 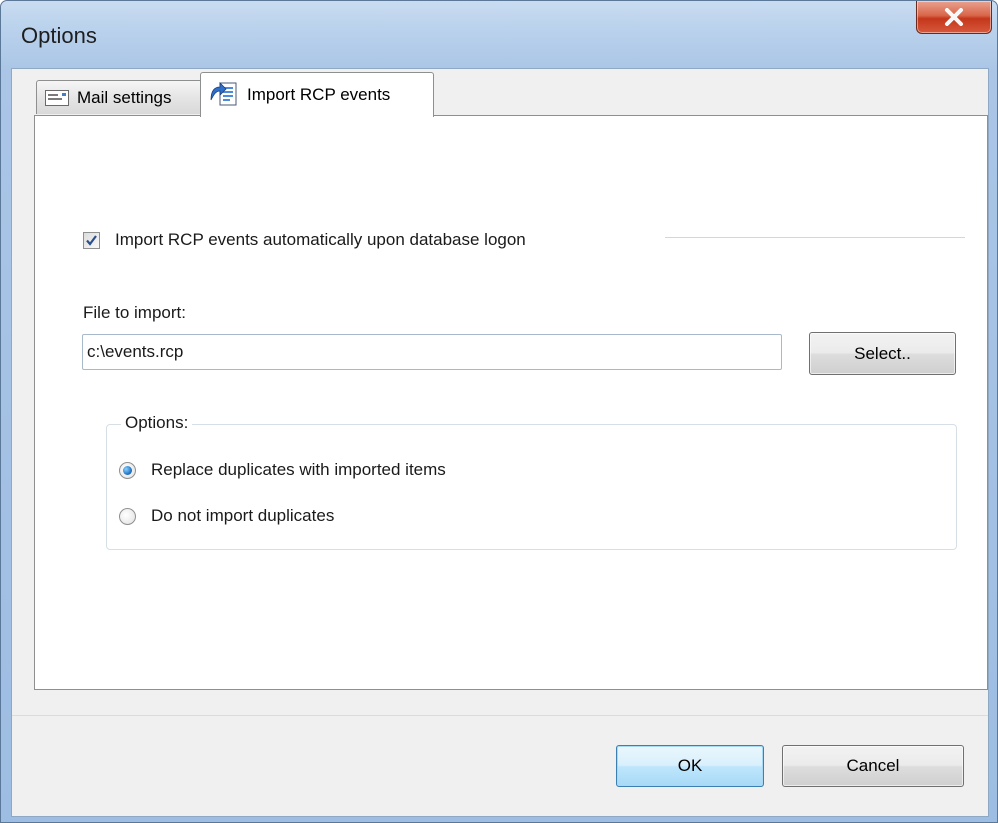 I want to click on skip-duplicates-option: Do not import duplicates, so click(x=226, y=516).